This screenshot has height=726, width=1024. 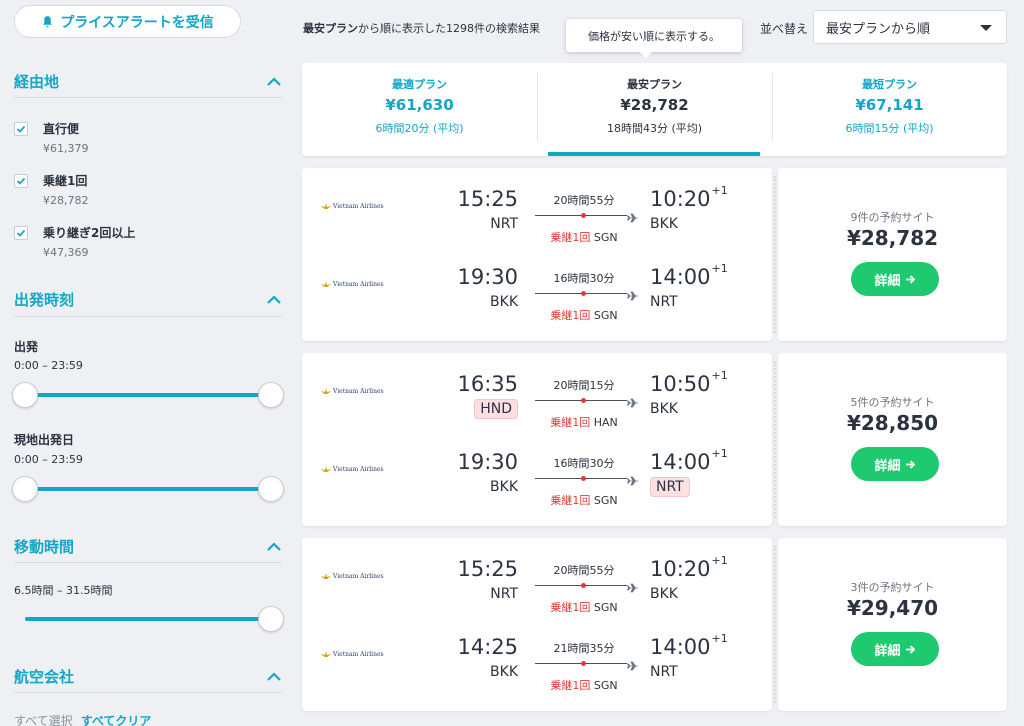 What do you see at coordinates (689, 197) in the screenshot?
I see `arrival-time: 10:20+1` at bounding box center [689, 197].